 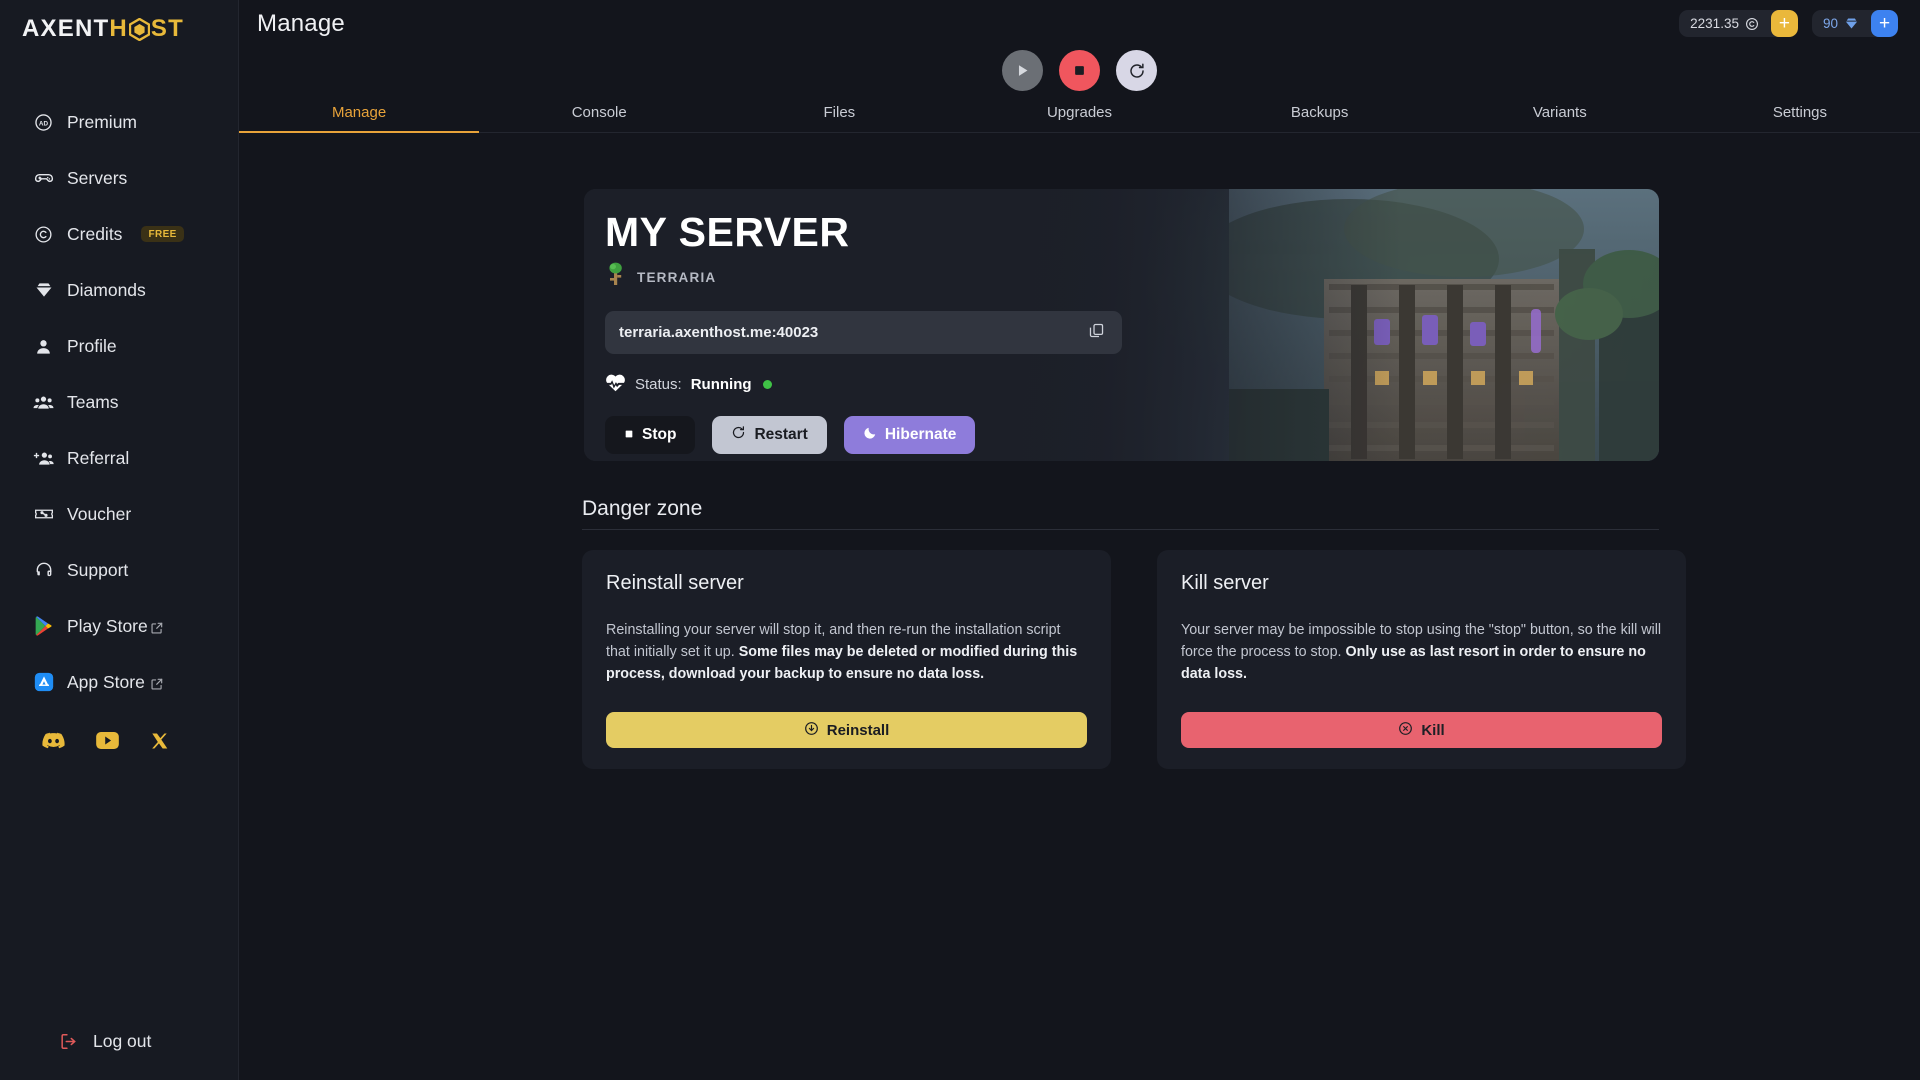 What do you see at coordinates (659, 435) in the screenshot?
I see `stop-label: Stop` at bounding box center [659, 435].